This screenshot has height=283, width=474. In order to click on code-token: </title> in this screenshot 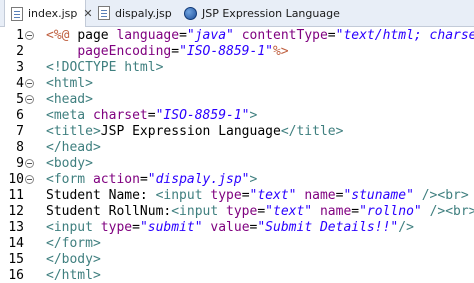, I will do `click(312, 131)`.